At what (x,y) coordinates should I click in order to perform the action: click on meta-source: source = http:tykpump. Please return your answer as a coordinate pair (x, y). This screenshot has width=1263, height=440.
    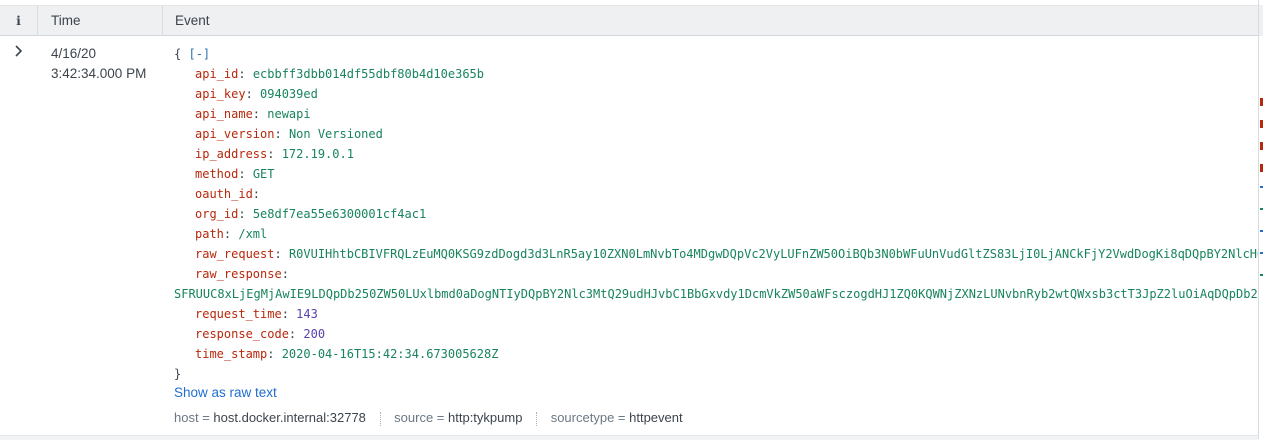
    Looking at the image, I should click on (458, 417).